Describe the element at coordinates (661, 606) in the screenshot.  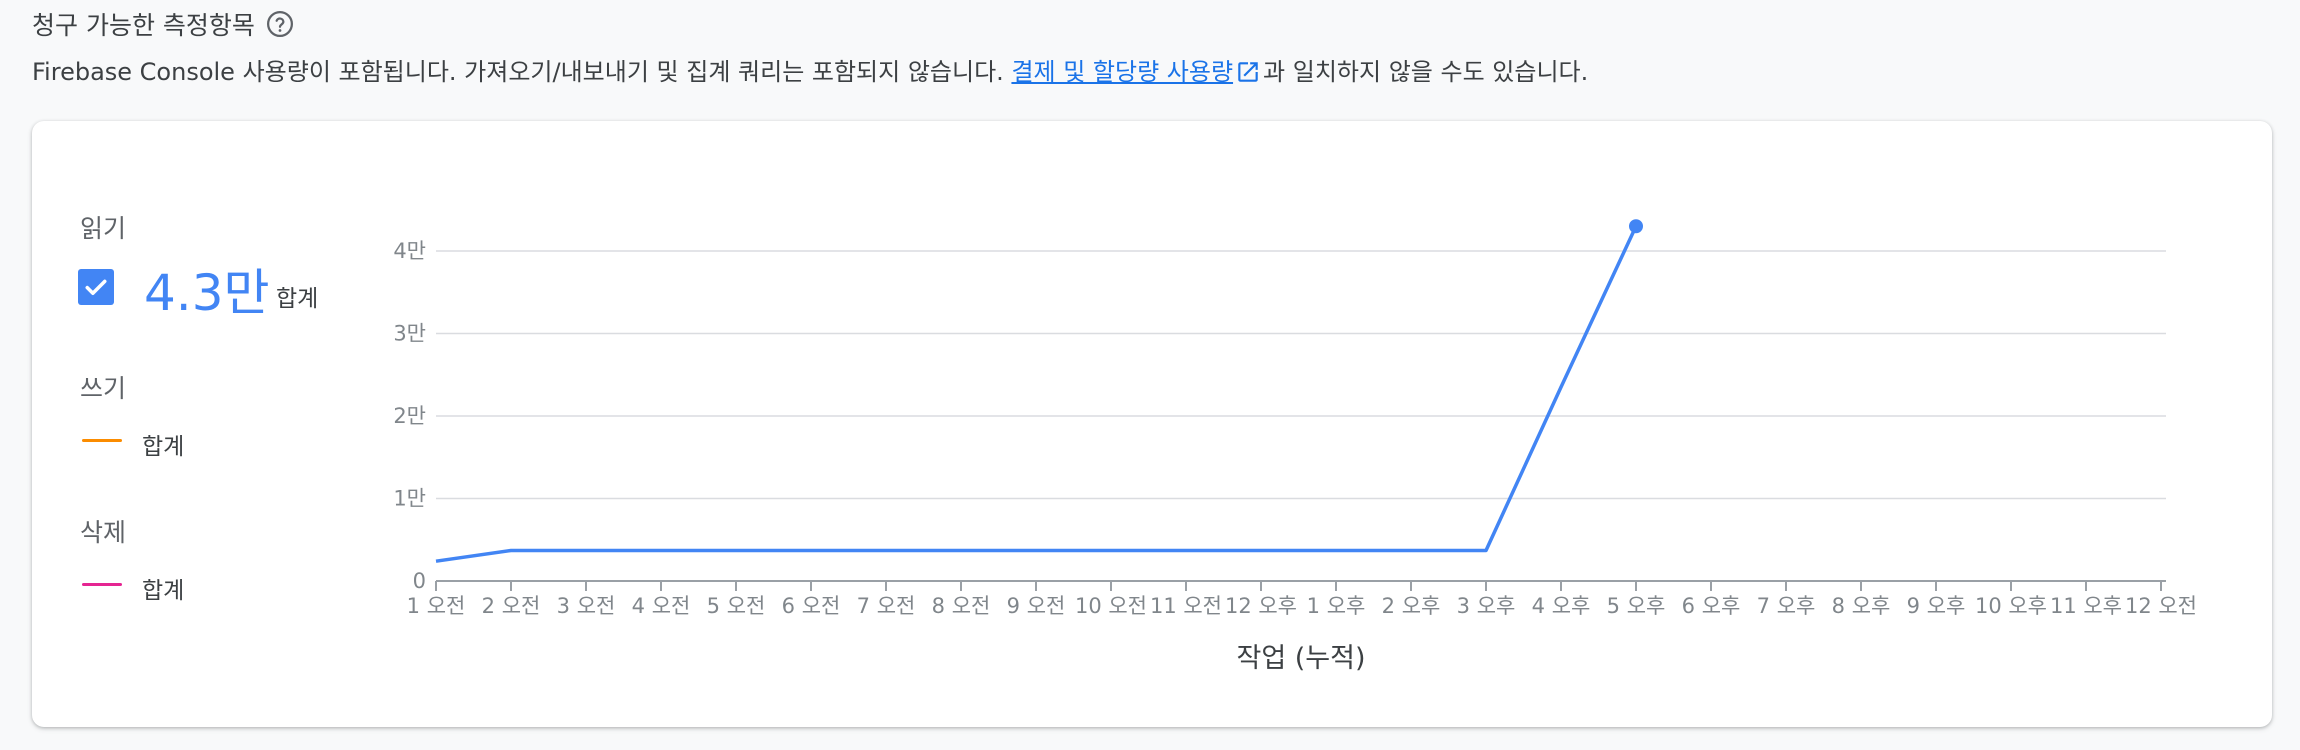
I see `x-tick-label: 4 오전` at that location.